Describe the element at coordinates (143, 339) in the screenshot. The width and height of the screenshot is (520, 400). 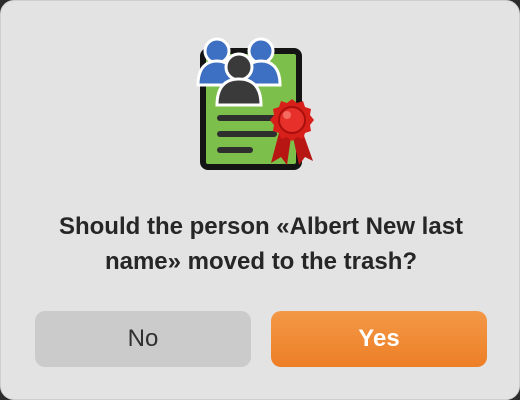
I see `no-button: No` at that location.